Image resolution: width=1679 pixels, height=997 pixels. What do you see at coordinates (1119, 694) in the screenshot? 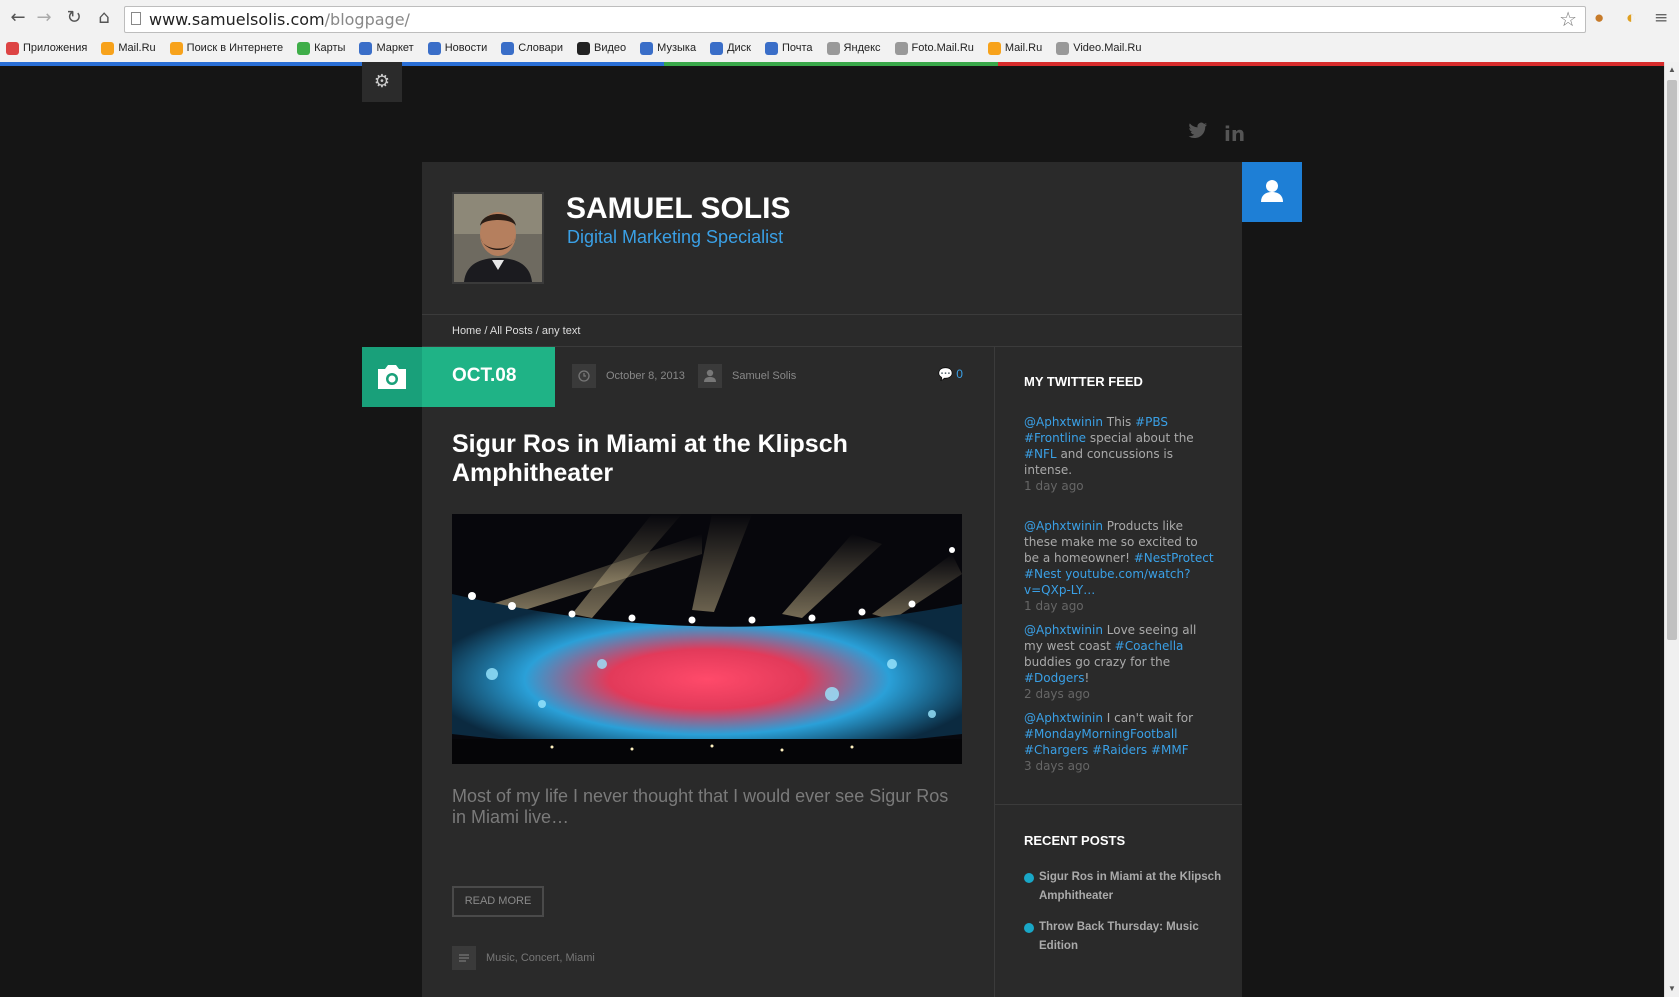
I see `tweet-time: 2 days ago` at bounding box center [1119, 694].